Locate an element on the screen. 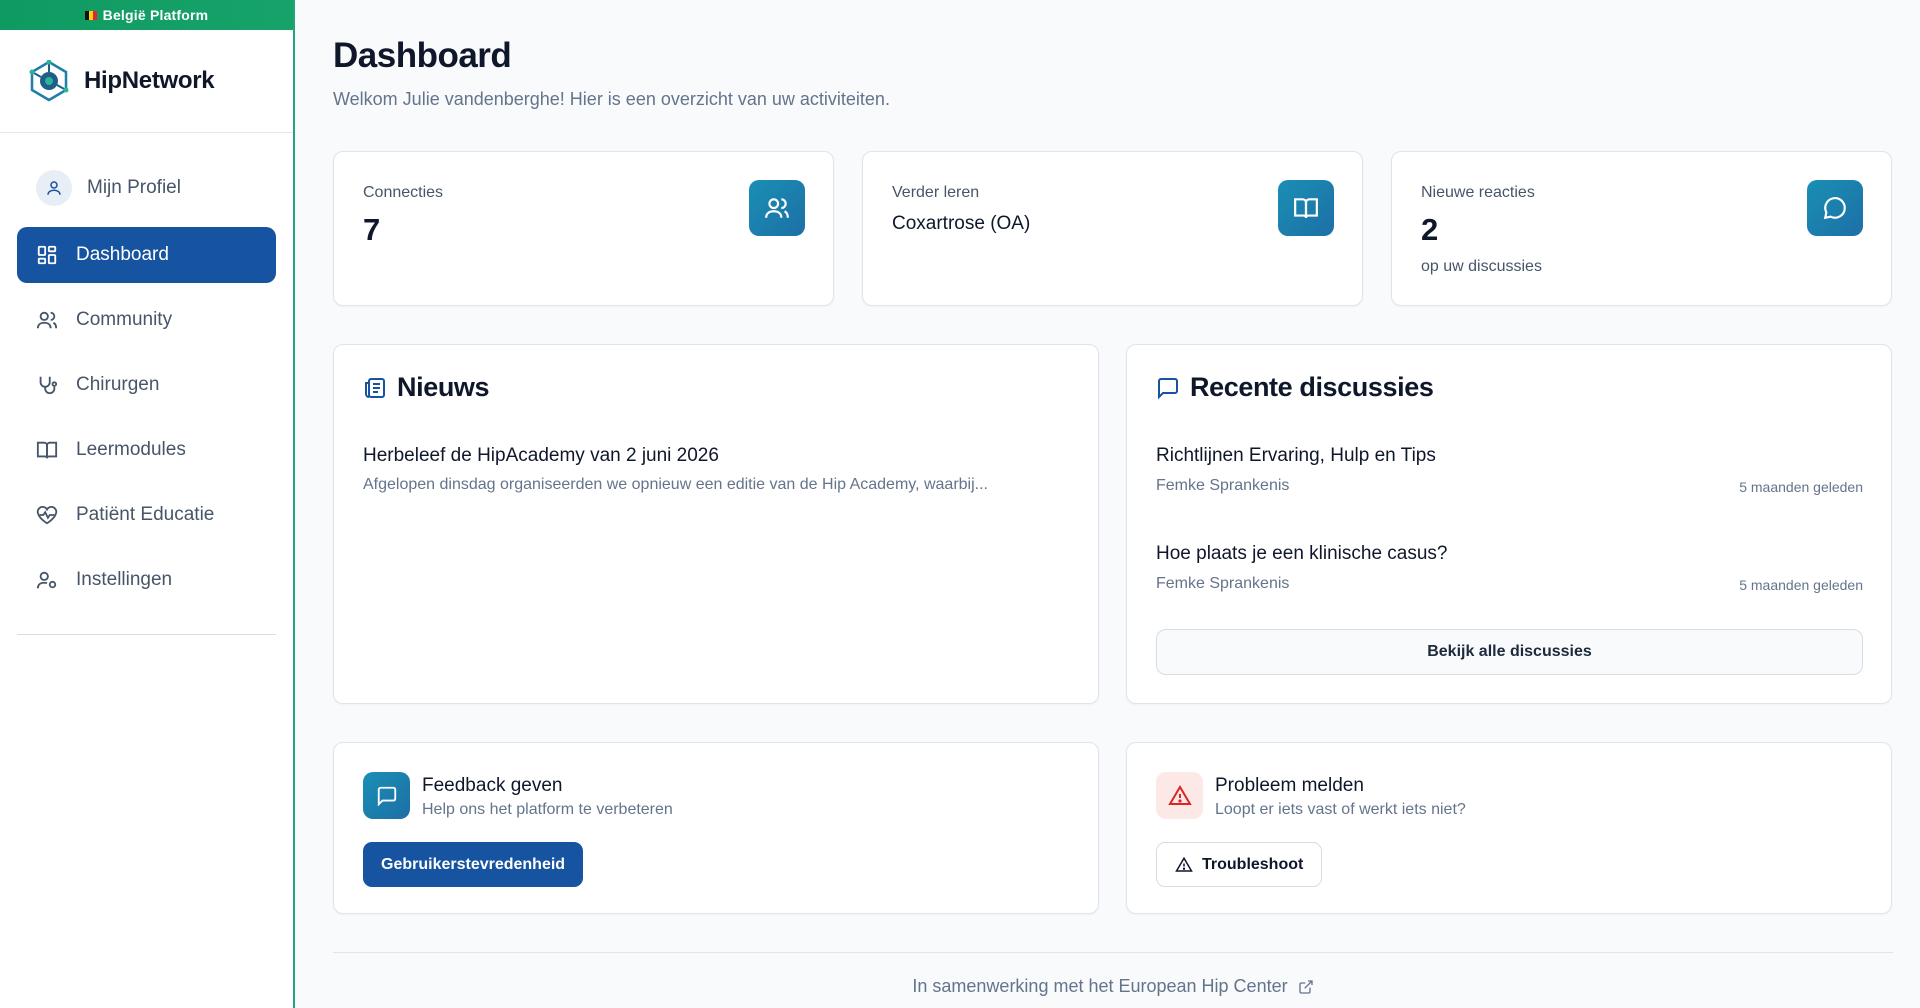 Image resolution: width=1920 pixels, height=1008 pixels. sidebar-item-label: Mijn Profiel is located at coordinates (134, 187).